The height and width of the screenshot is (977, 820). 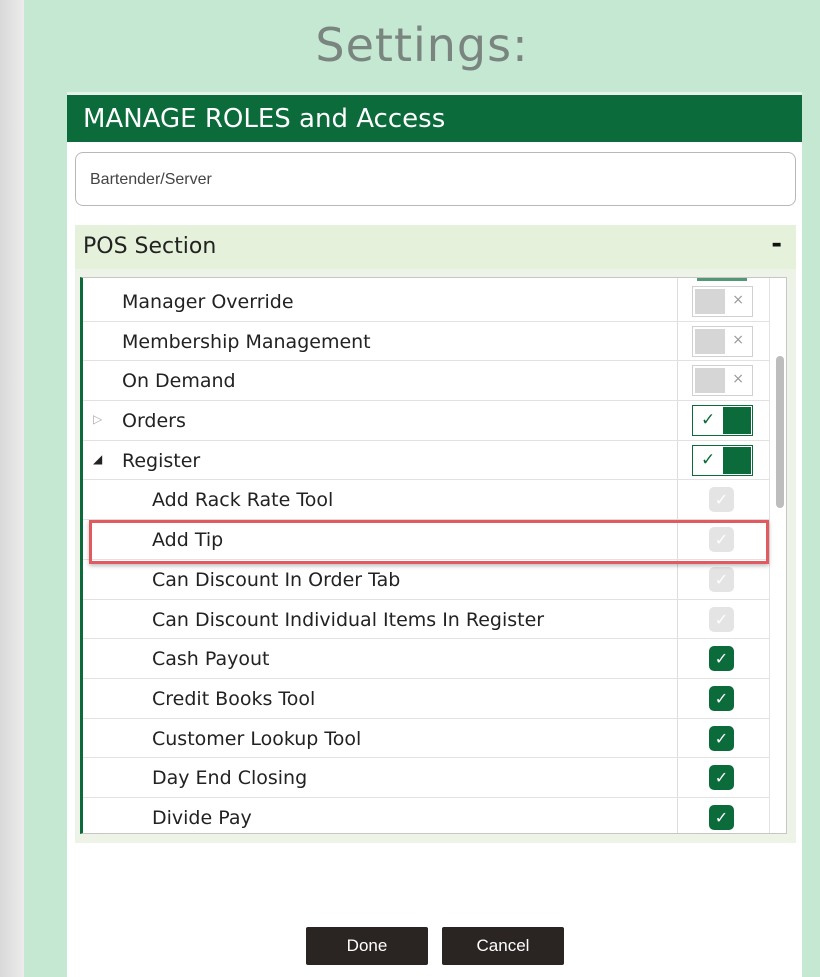 What do you see at coordinates (426, 815) in the screenshot?
I see `permission-row: Divide Pay ✓` at bounding box center [426, 815].